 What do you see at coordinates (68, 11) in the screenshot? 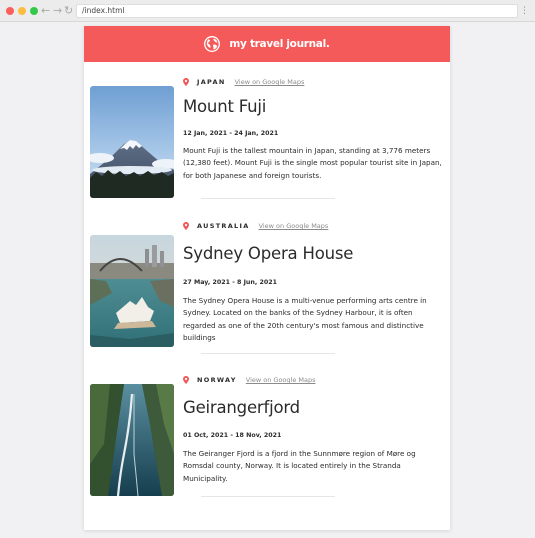
I see `reload-icon: ↻` at bounding box center [68, 11].